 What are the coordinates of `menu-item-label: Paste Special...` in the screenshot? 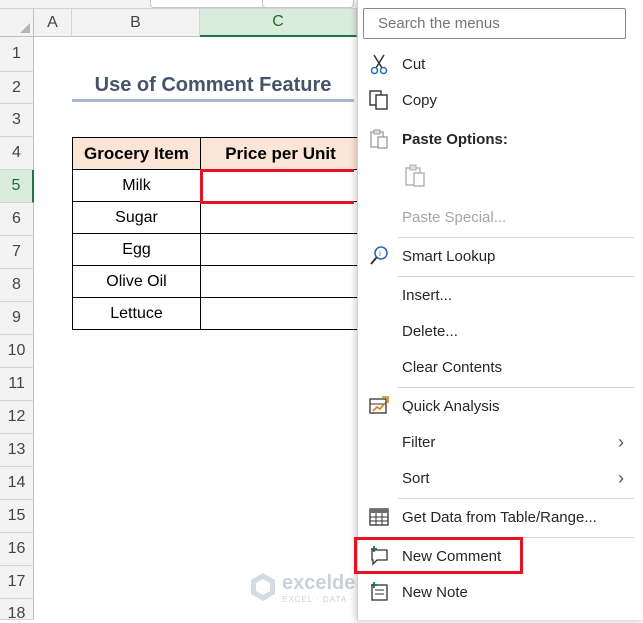 It's located at (454, 217).